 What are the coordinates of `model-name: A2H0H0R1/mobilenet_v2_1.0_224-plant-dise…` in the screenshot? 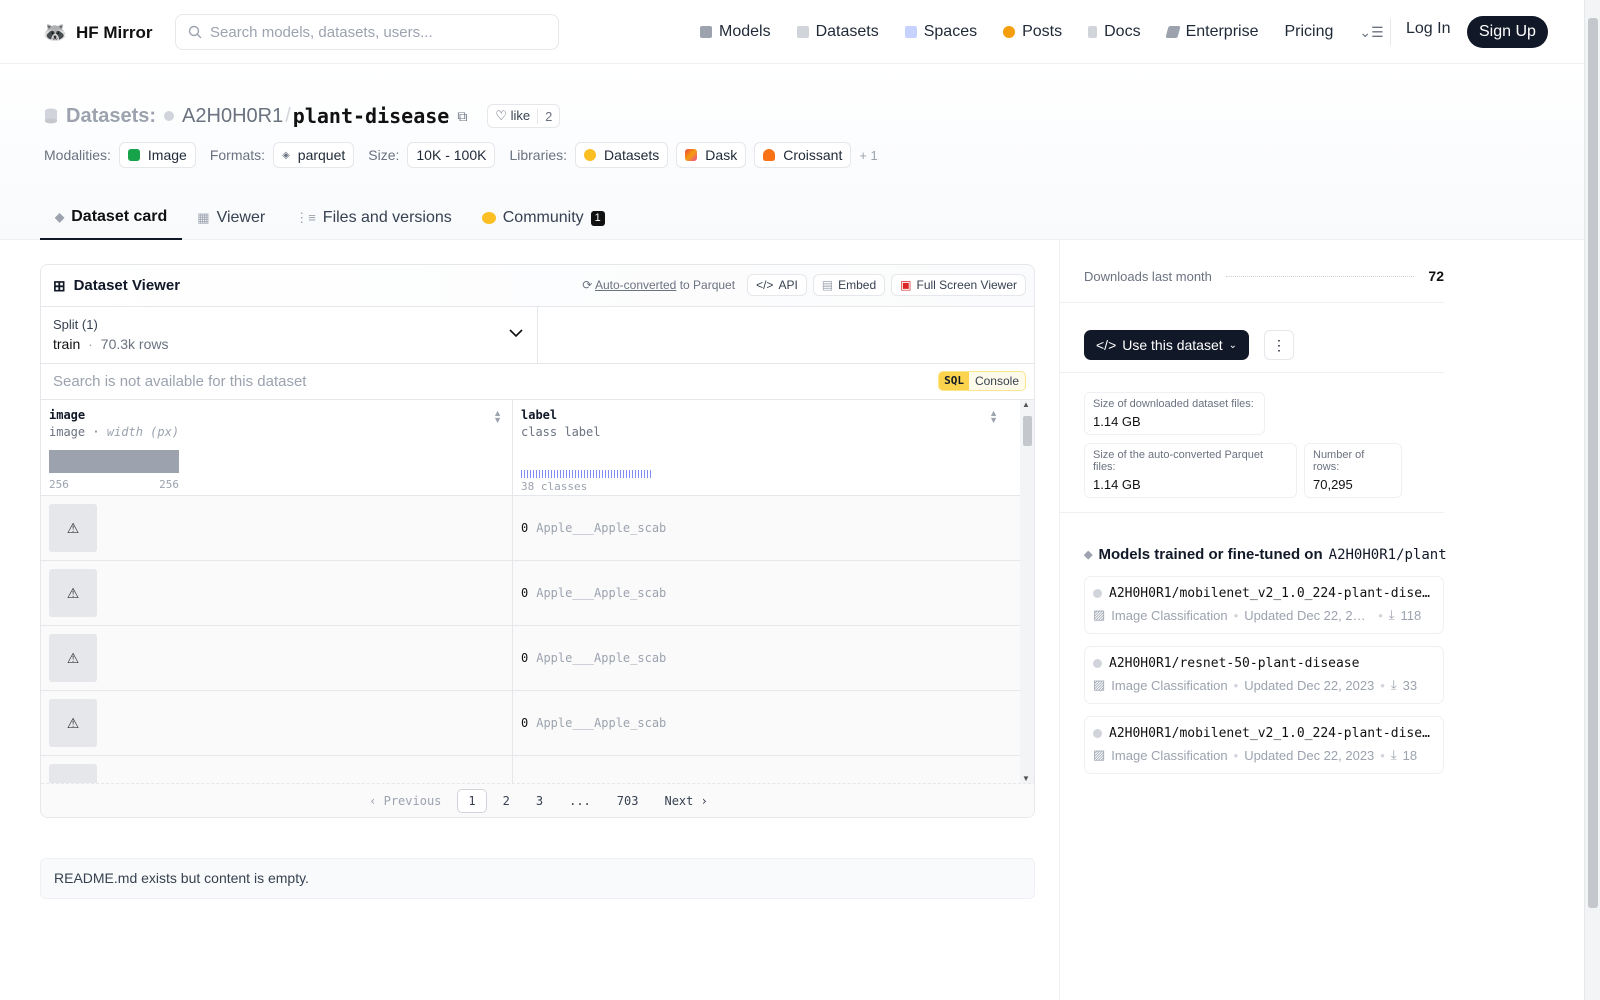 It's located at (1272, 593).